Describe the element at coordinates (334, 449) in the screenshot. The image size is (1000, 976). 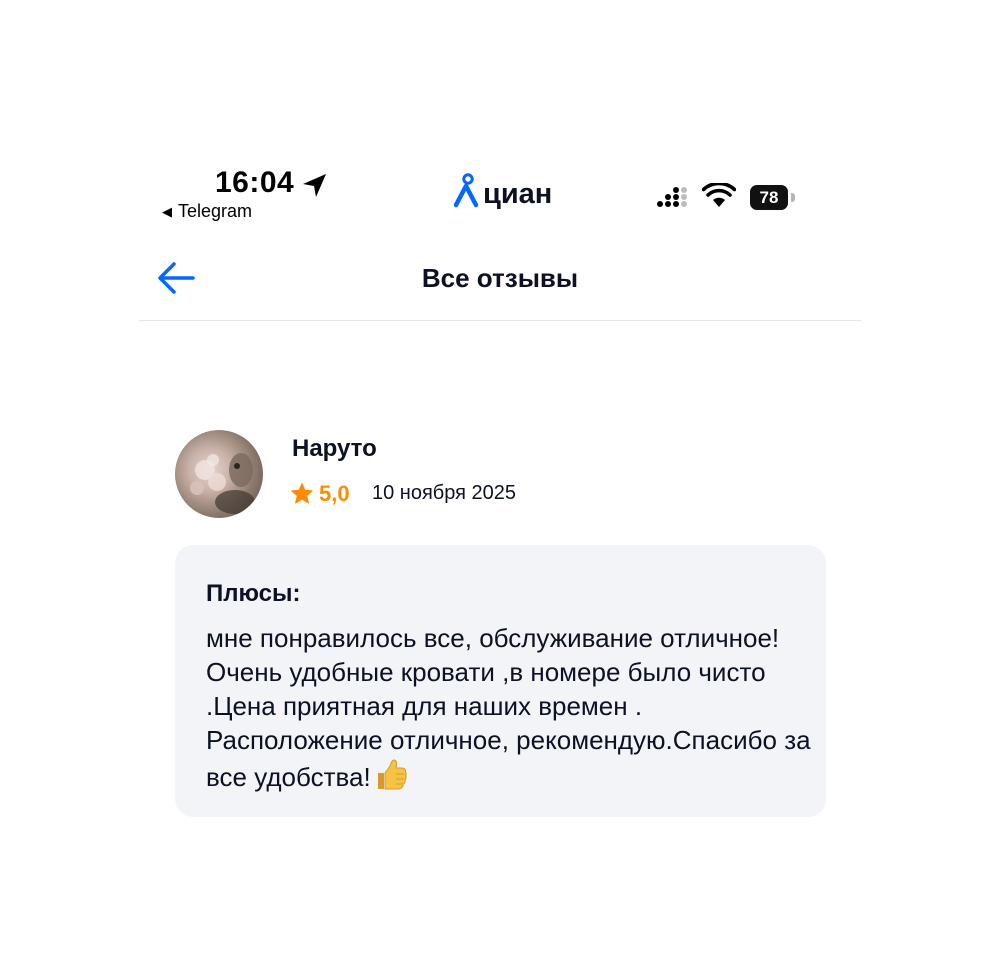
I see `reviewer-name: Наруто` at that location.